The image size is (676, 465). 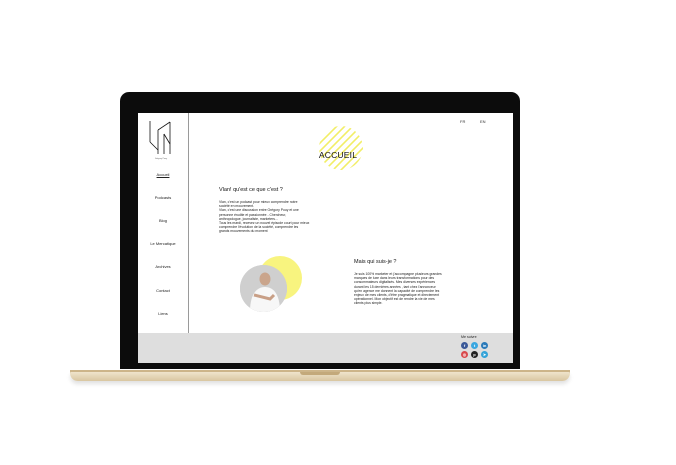 What do you see at coordinates (474, 345) in the screenshot?
I see `twitter-icon: t` at bounding box center [474, 345].